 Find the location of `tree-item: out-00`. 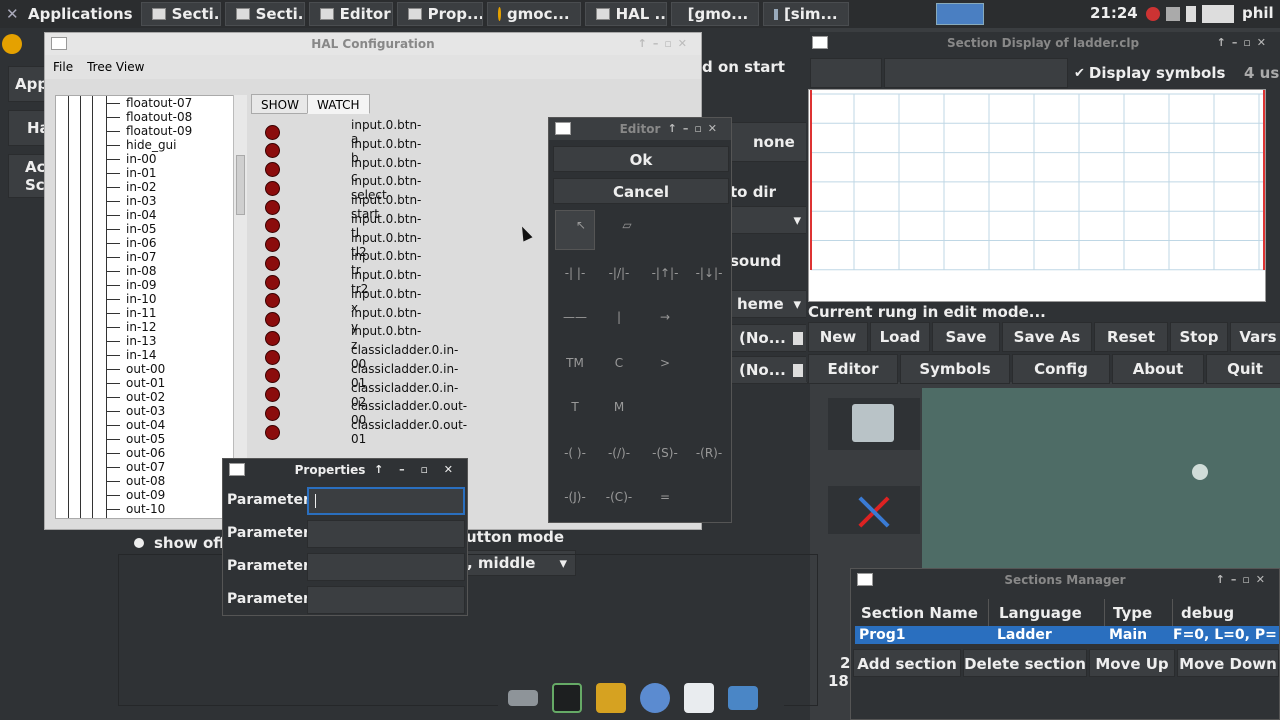

tree-item: out-00 is located at coordinates (151, 369).